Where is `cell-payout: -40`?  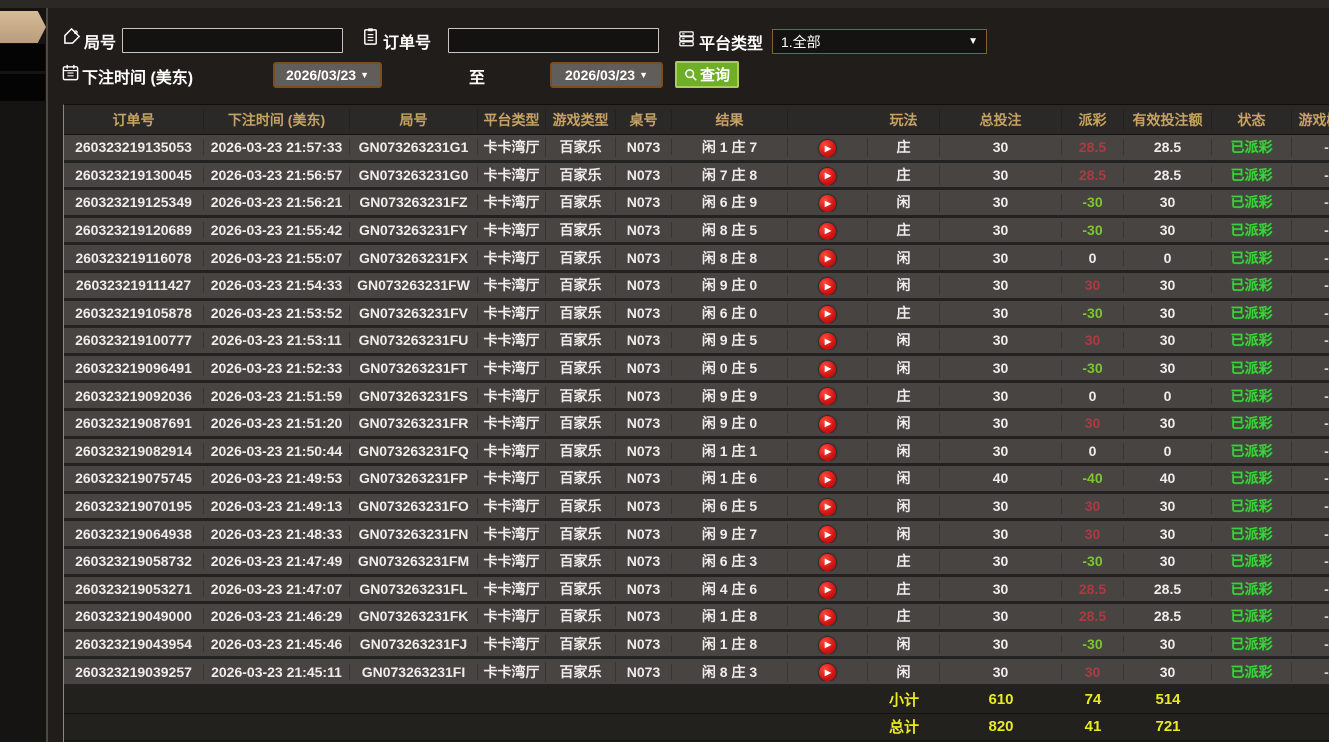 cell-payout: -40 is located at coordinates (1093, 478).